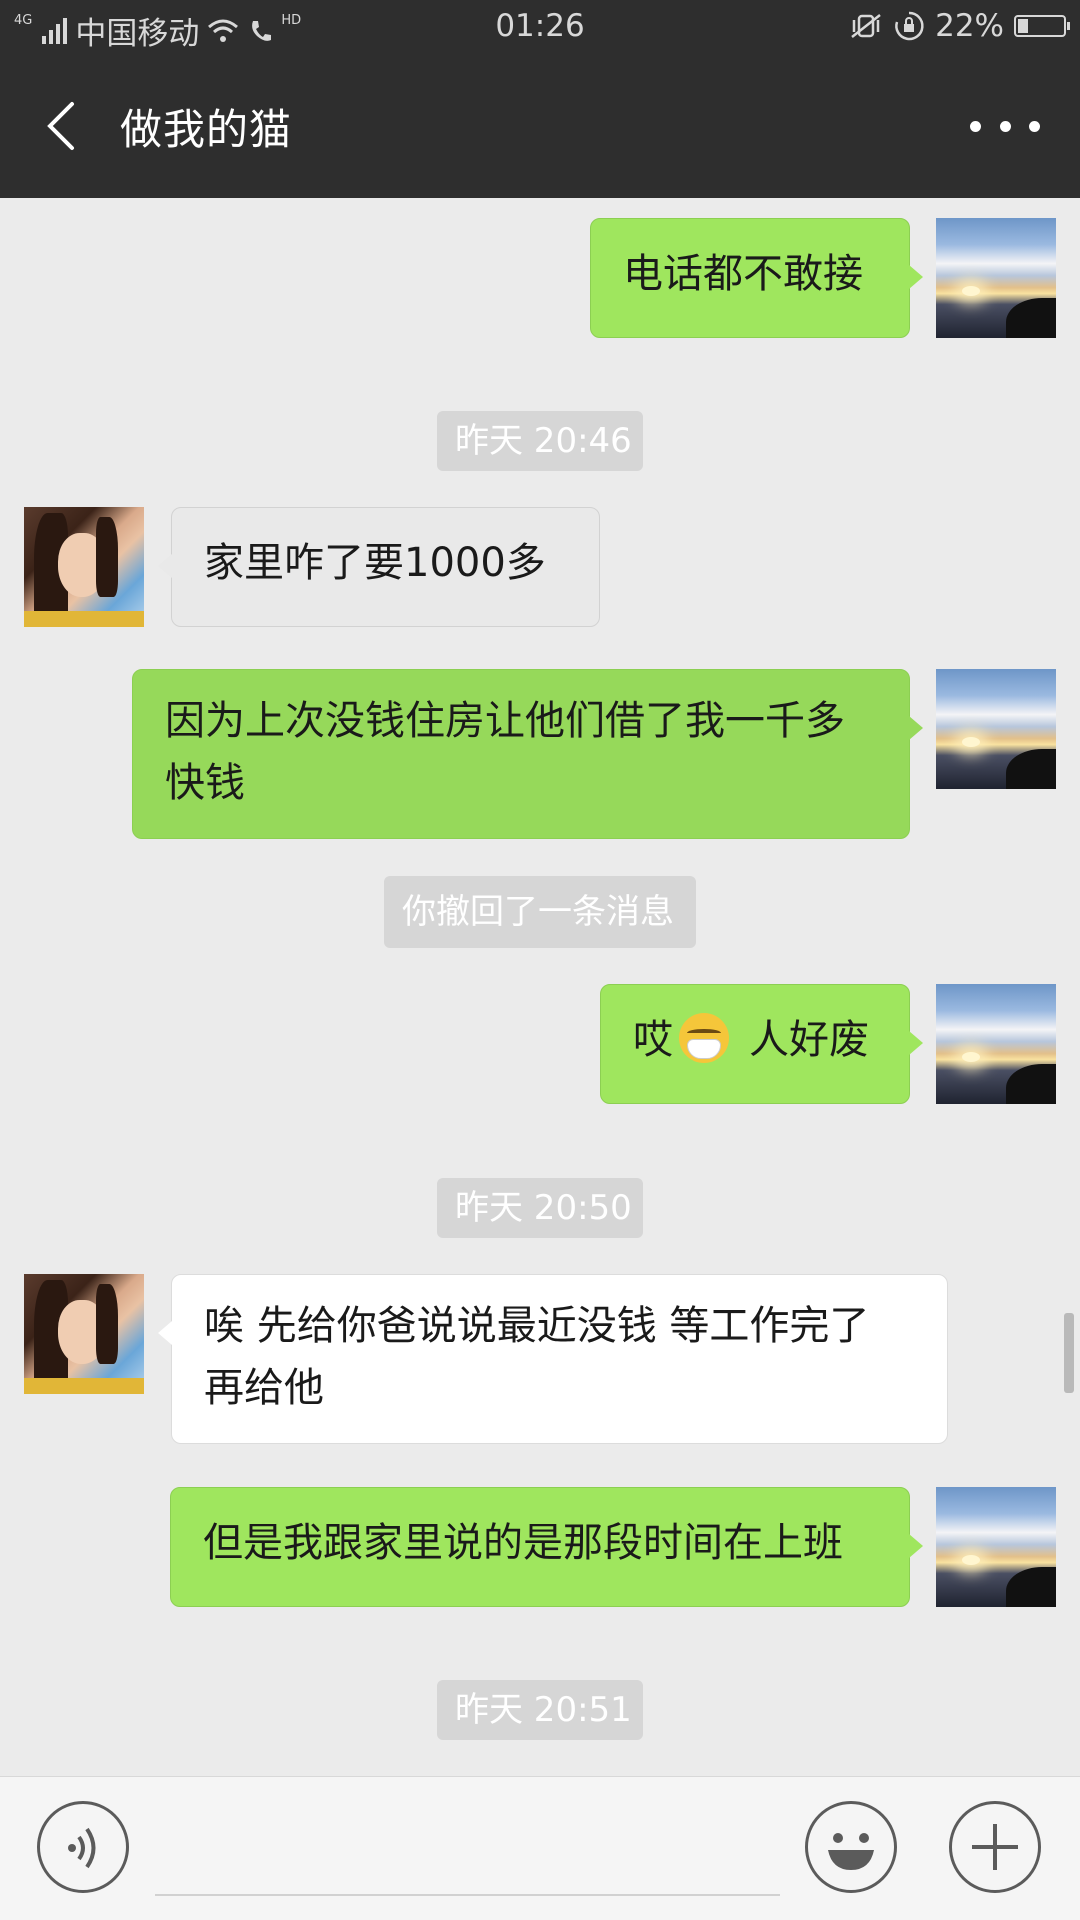  I want to click on chat-header: 做我的猫, so click(540, 127).